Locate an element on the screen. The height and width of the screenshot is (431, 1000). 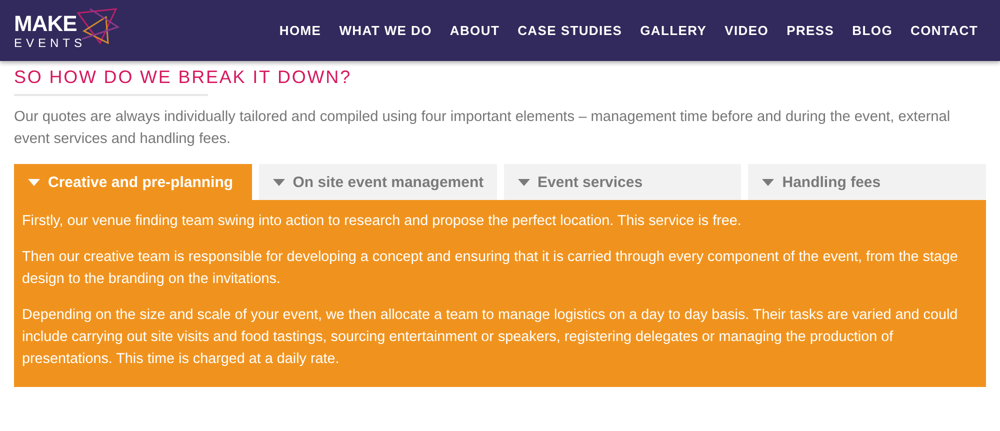
nav-link: CONTACT is located at coordinates (944, 30).